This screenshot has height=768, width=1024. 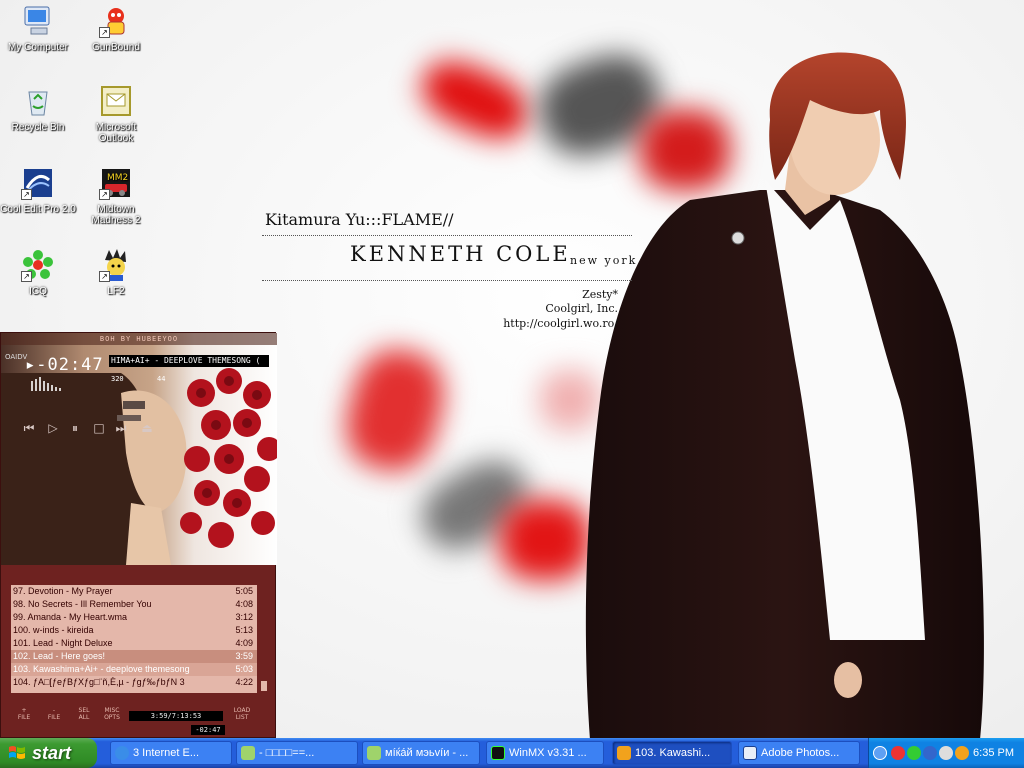 What do you see at coordinates (624, 753) in the screenshot?
I see `winamp-icon` at bounding box center [624, 753].